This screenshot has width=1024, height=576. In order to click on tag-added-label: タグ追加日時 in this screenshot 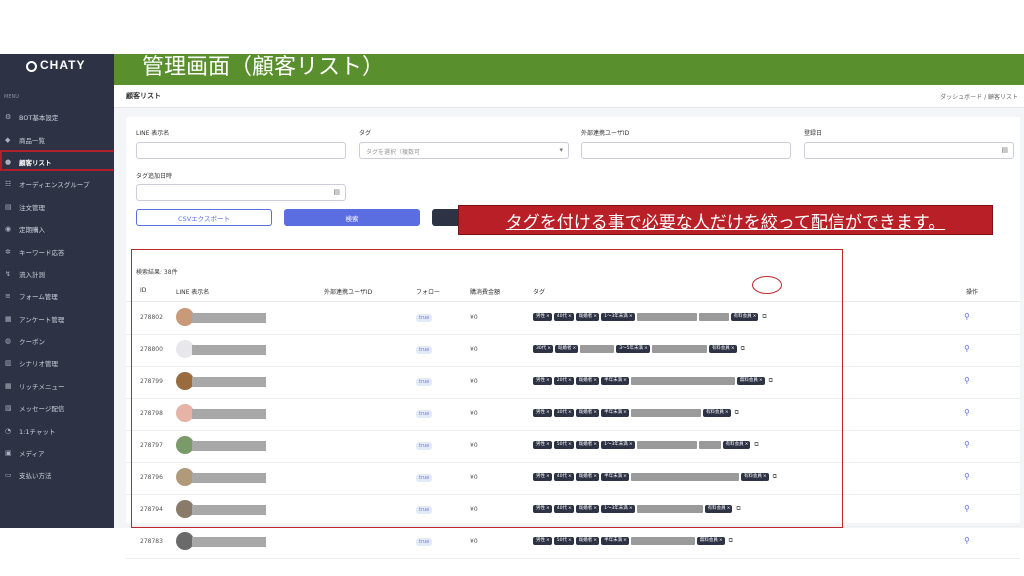, I will do `click(154, 176)`.